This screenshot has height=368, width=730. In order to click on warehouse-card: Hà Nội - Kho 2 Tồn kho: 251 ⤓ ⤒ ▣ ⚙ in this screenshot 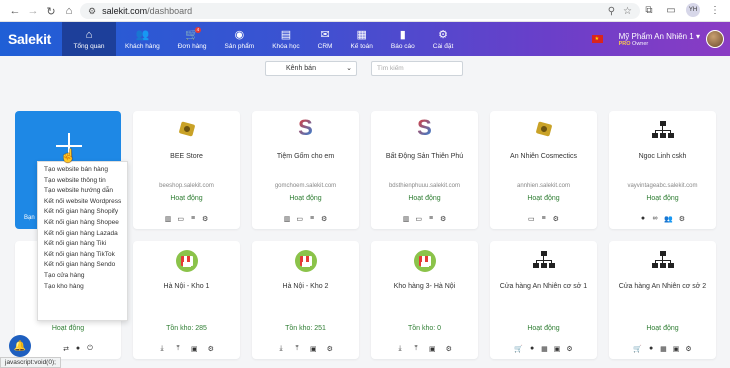, I will do `click(305, 300)`.